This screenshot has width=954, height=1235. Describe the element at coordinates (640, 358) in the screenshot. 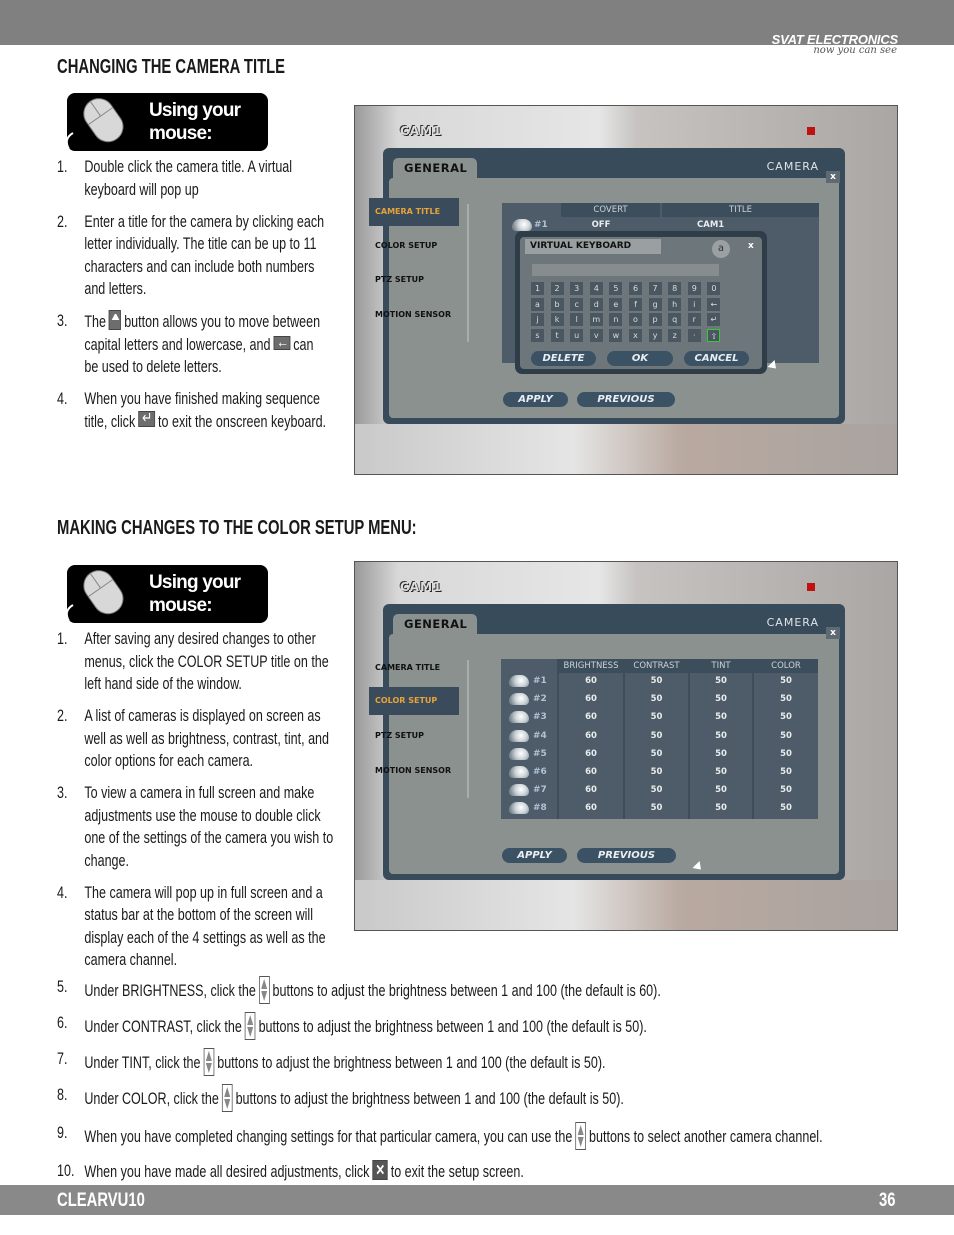

I see `ok-button: OK` at that location.